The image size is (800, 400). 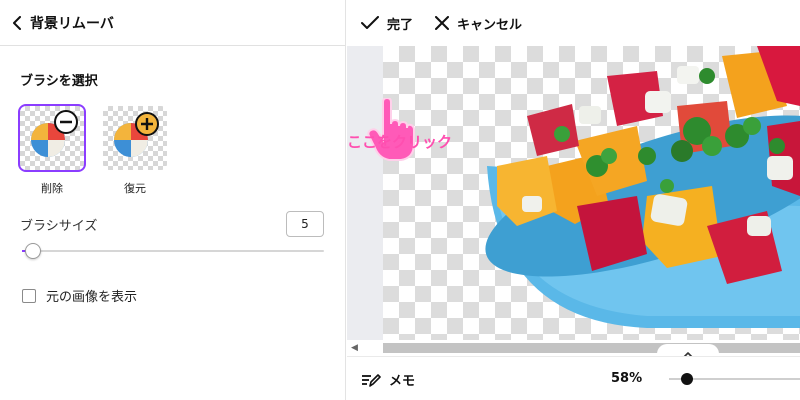 I want to click on zoom-slider-thumb, so click(x=687, y=379).